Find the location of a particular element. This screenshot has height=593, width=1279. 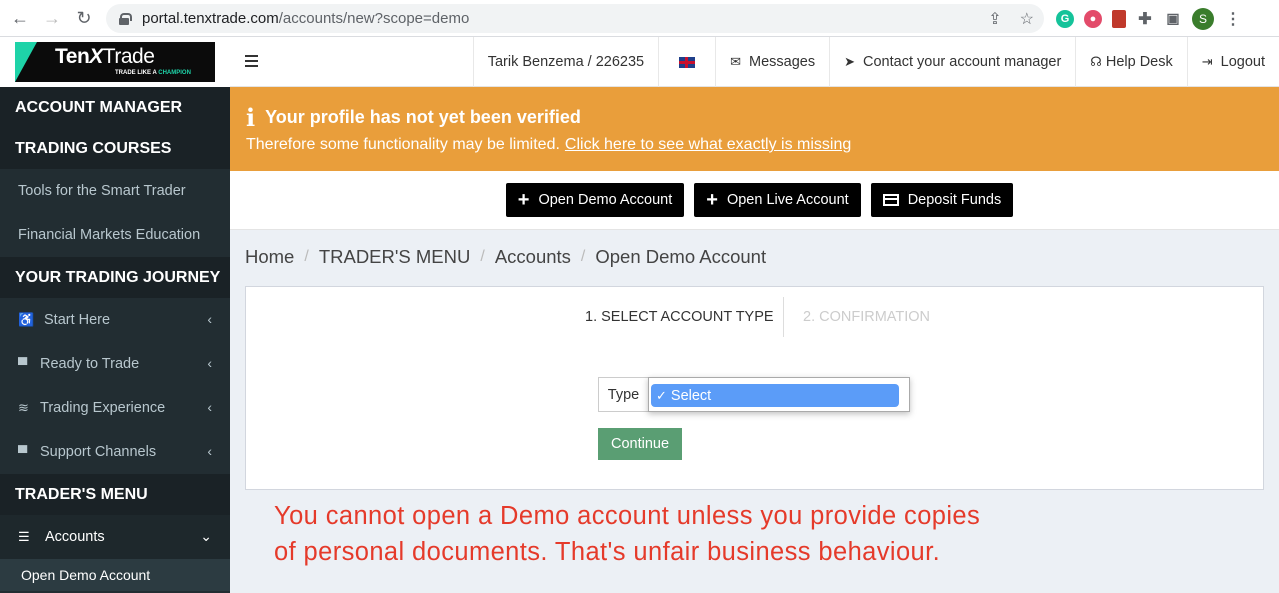

sidebar-trading-courses: TRADING COURSES is located at coordinates (115, 148).